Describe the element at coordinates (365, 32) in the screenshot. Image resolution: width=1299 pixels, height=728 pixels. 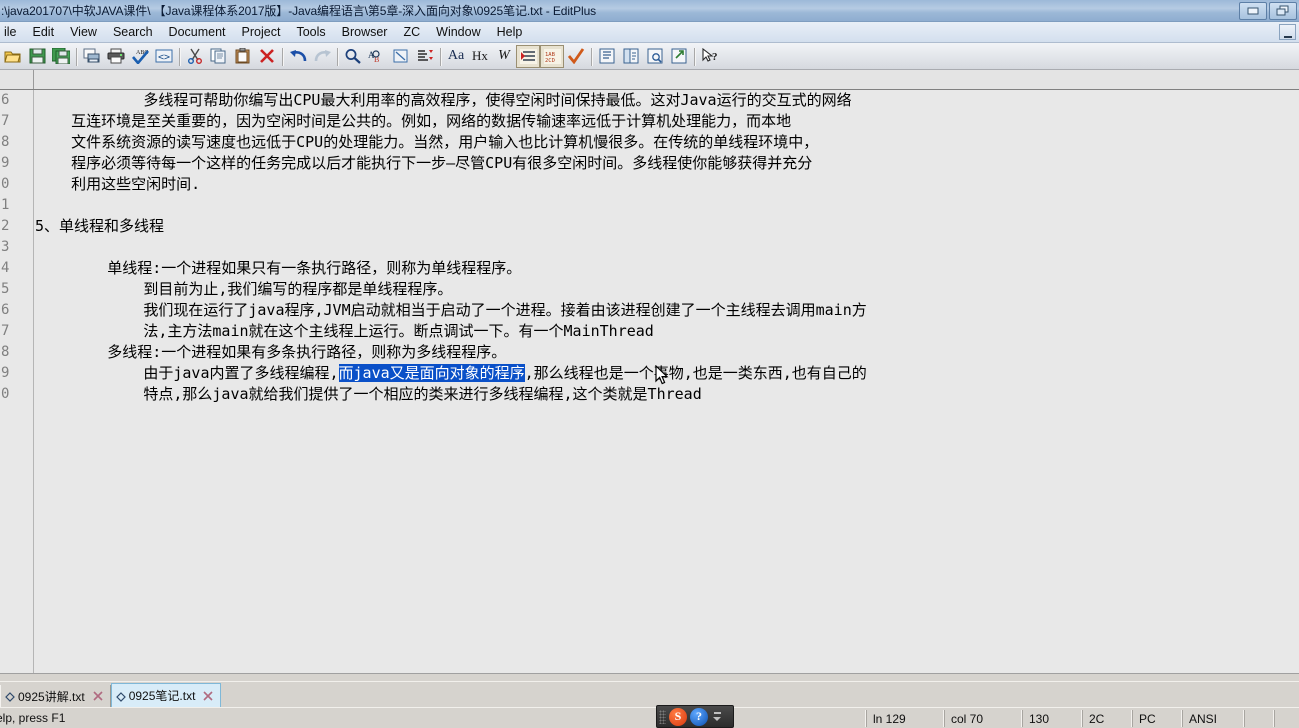
I see `menu-browser: Browser` at that location.